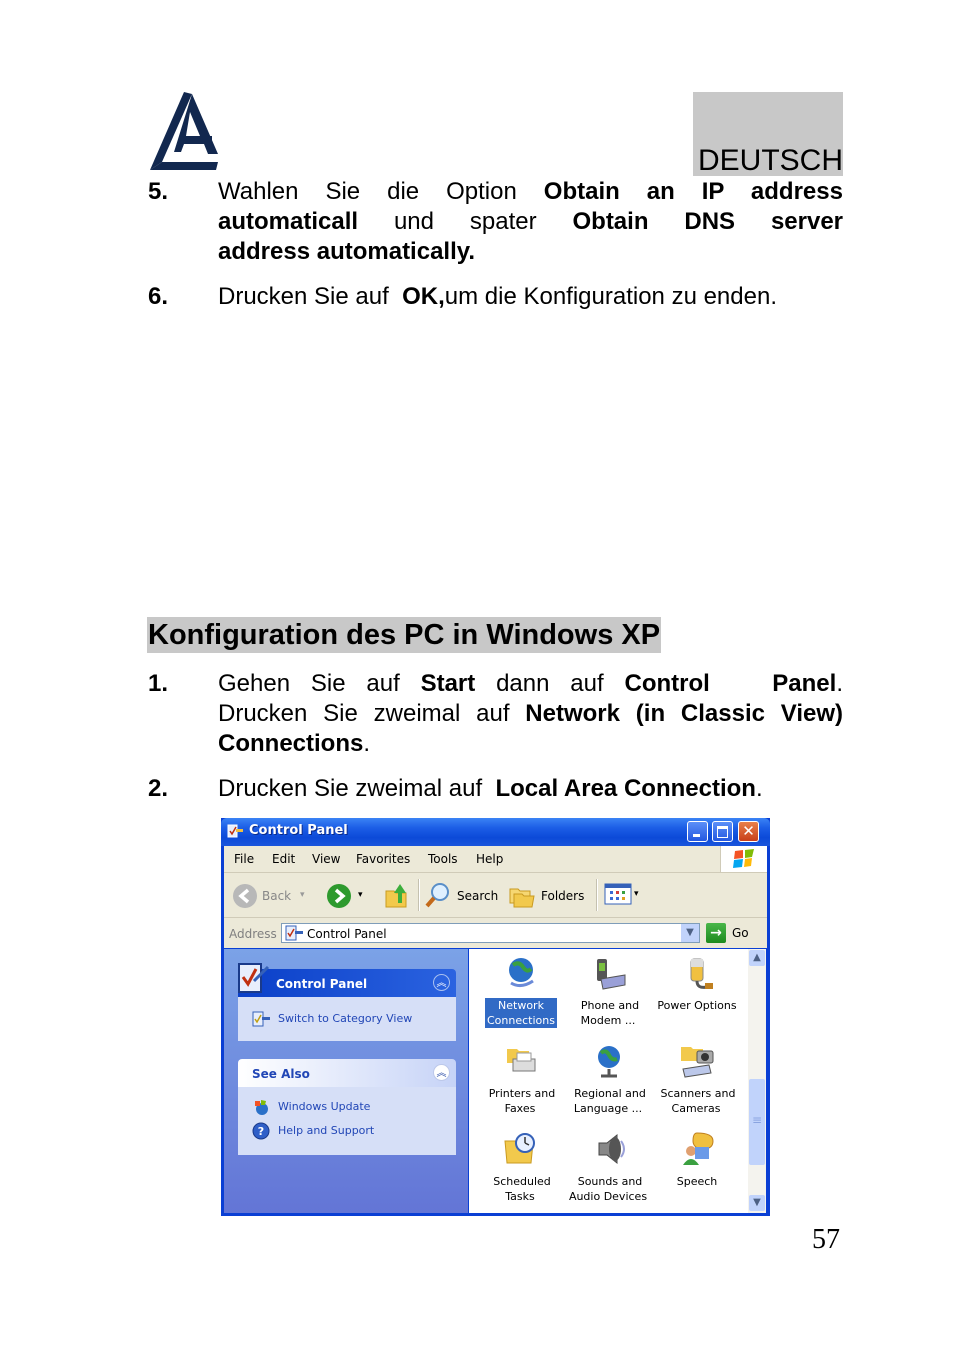 The height and width of the screenshot is (1351, 954). Describe the element at coordinates (521, 994) in the screenshot. I see `control-panel-item: Network Connections` at that location.